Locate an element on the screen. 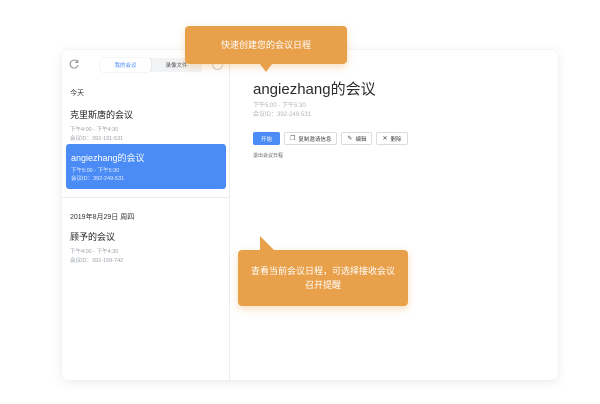 This screenshot has width=600, height=404. meeting-id: 会议ID：392-159-742 is located at coordinates (97, 261).